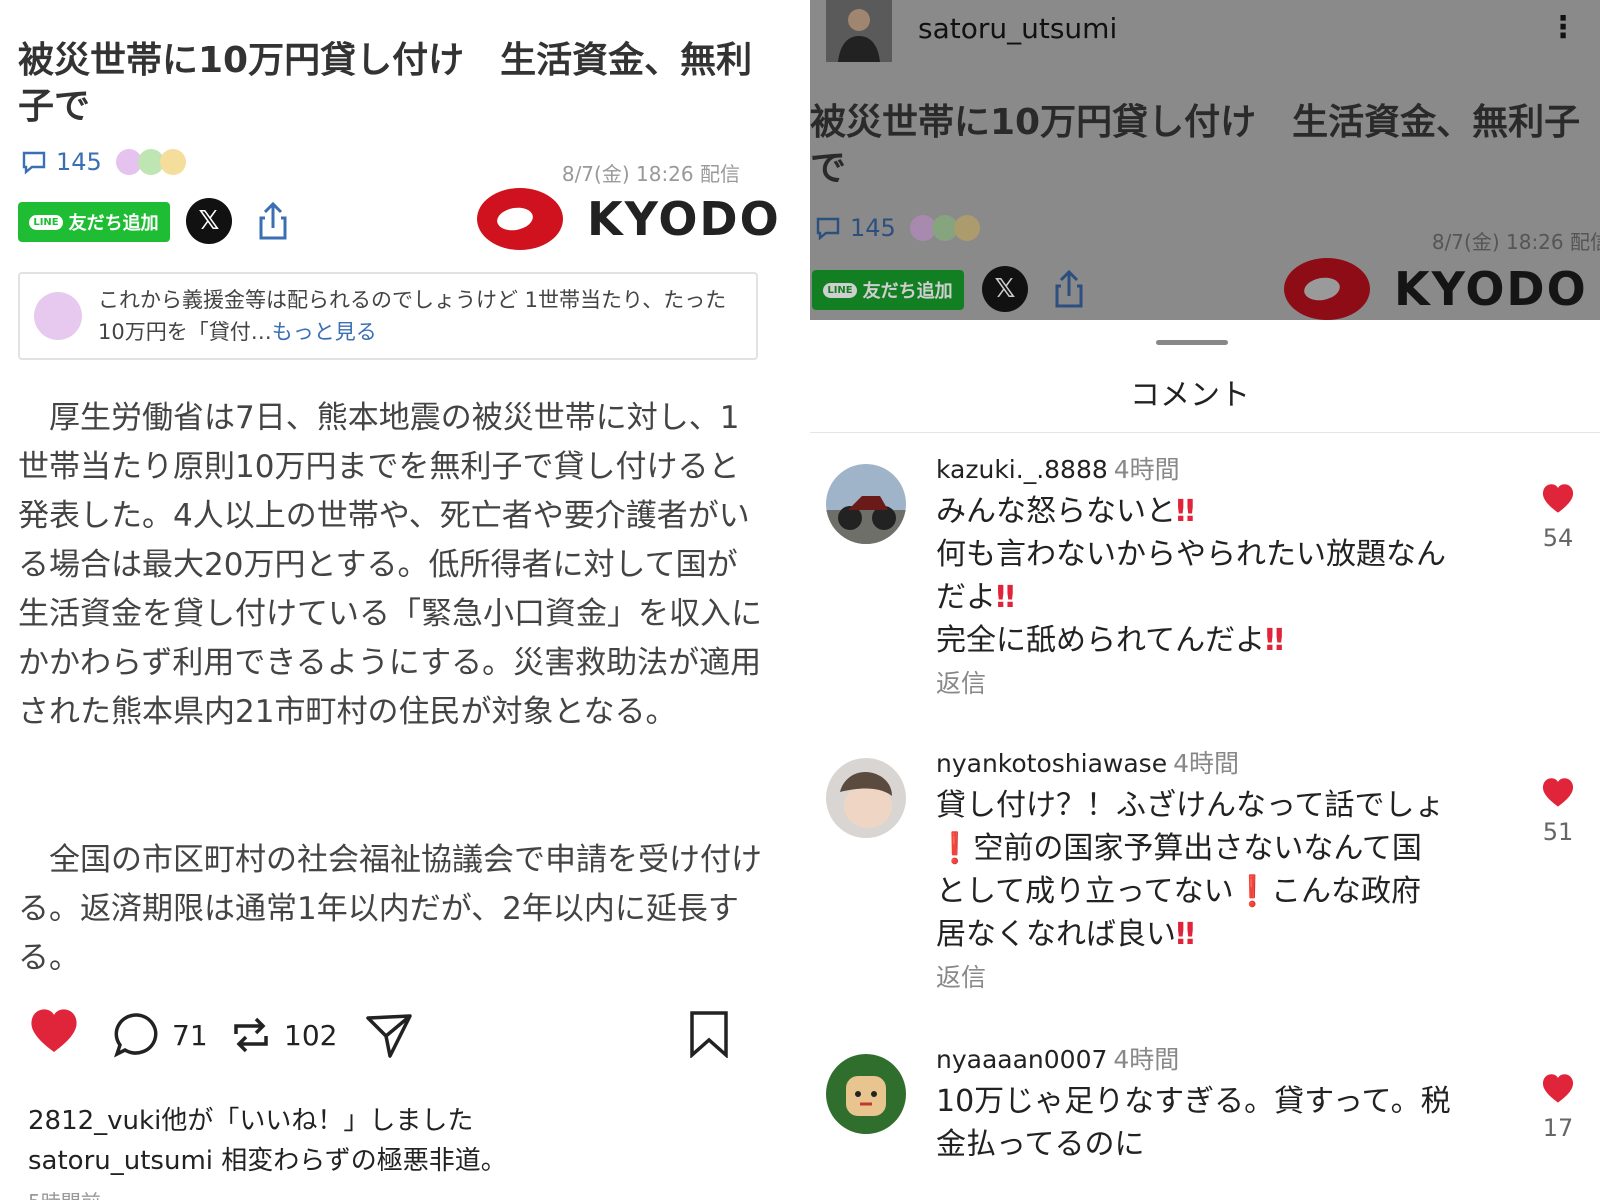  Describe the element at coordinates (1190, 805) in the screenshot. I see `comment-line: 貸し付け？！ふざけんなって話でしょ` at that location.